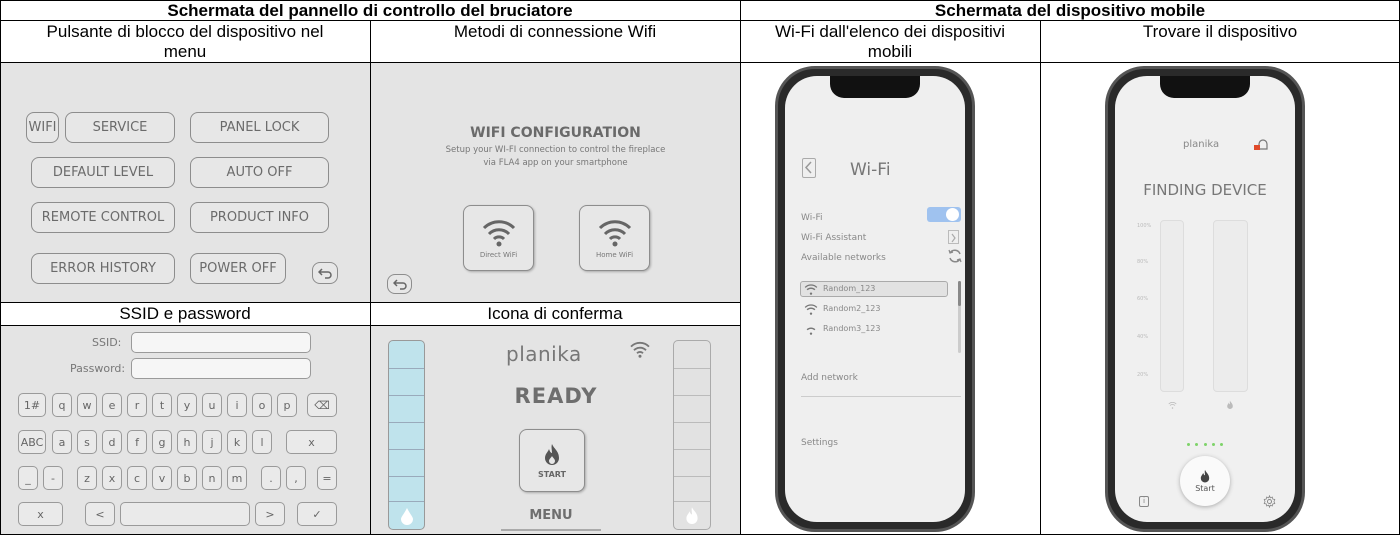 This screenshot has width=1400, height=535. What do you see at coordinates (187, 405) in the screenshot?
I see `key-y: y` at bounding box center [187, 405].